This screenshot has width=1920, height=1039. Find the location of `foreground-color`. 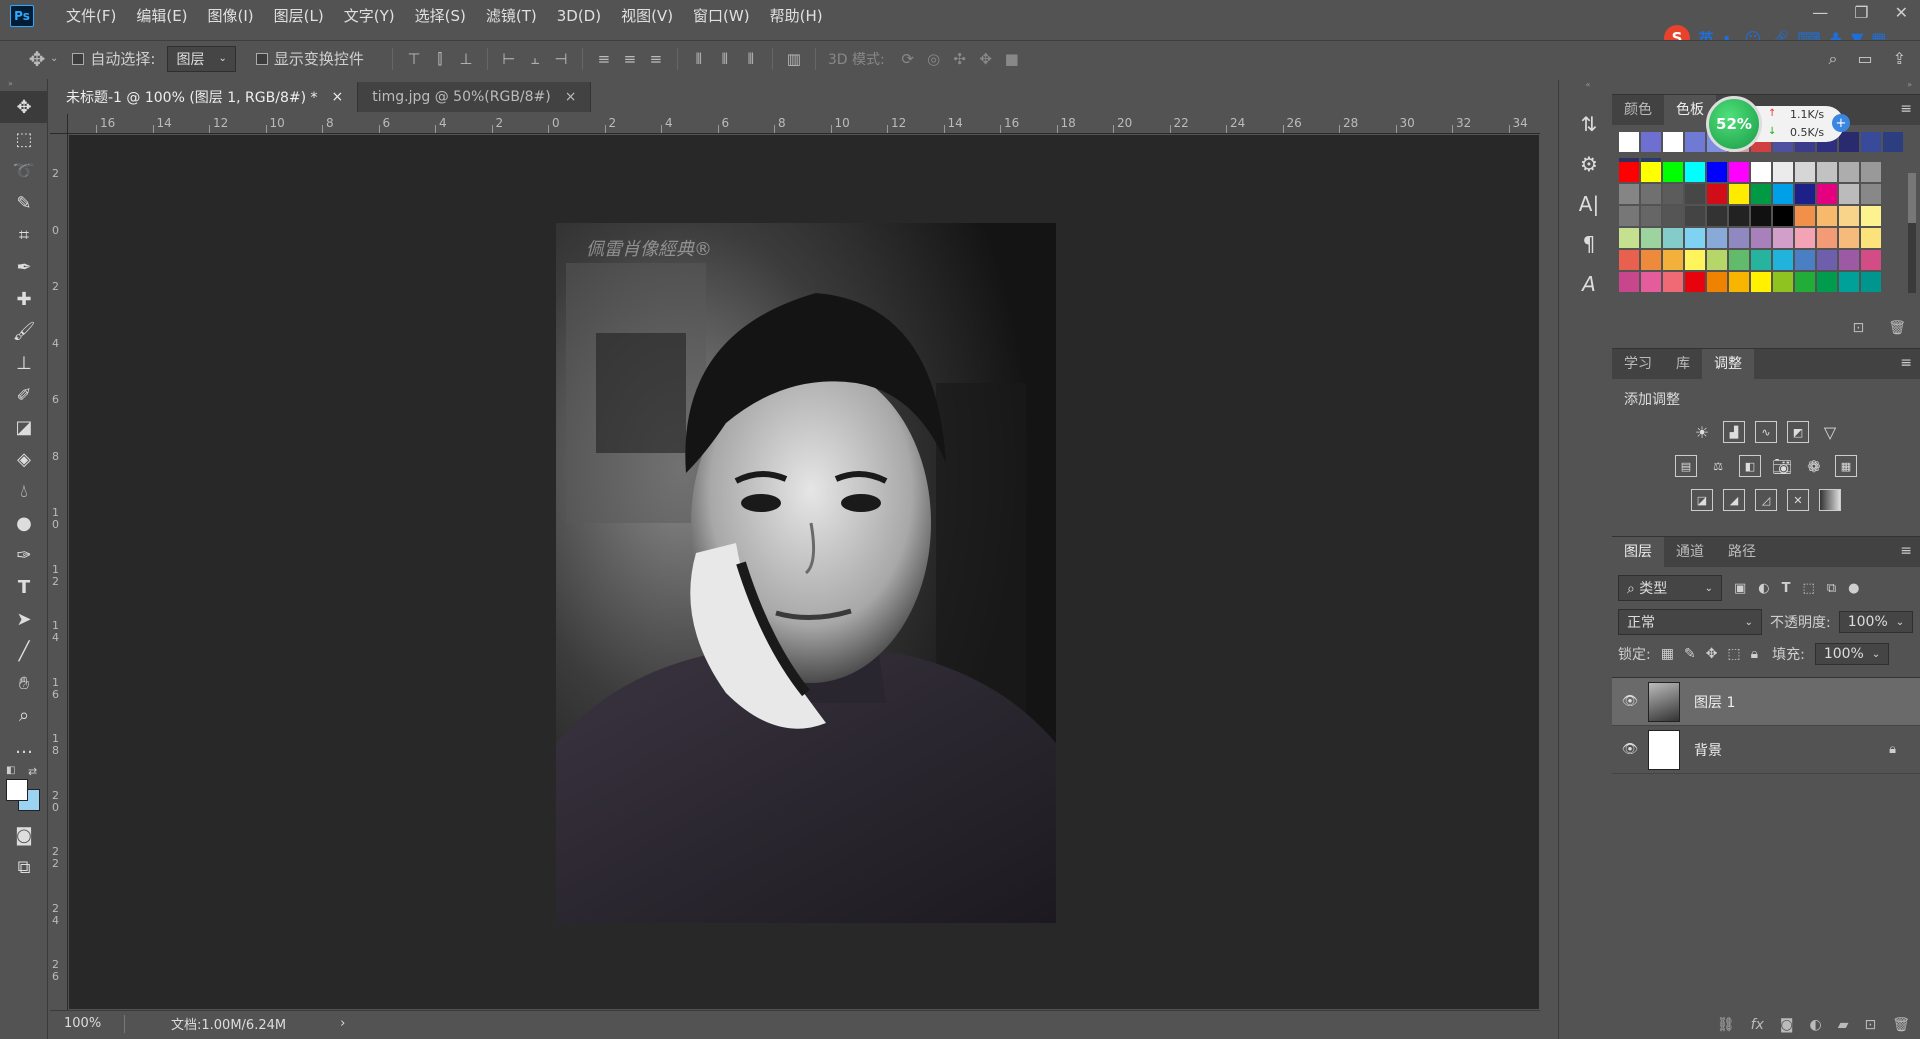

foreground-color is located at coordinates (17, 790).